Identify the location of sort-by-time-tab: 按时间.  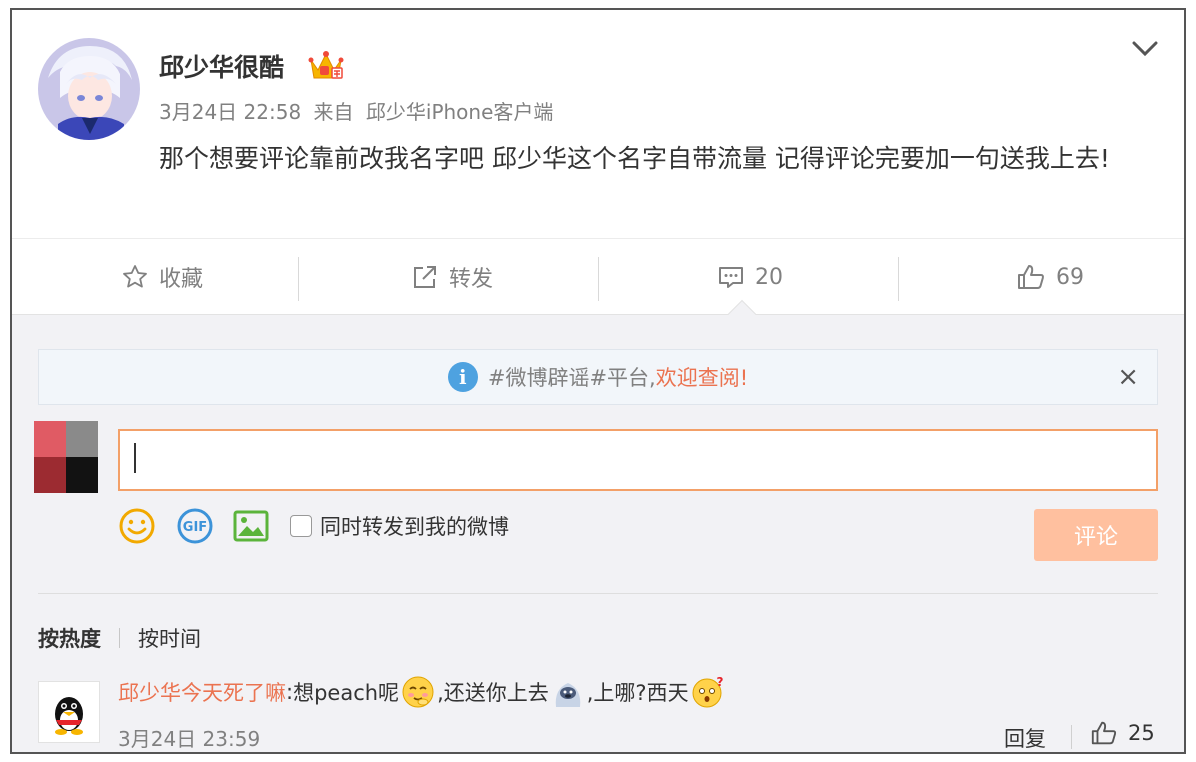
(169, 638).